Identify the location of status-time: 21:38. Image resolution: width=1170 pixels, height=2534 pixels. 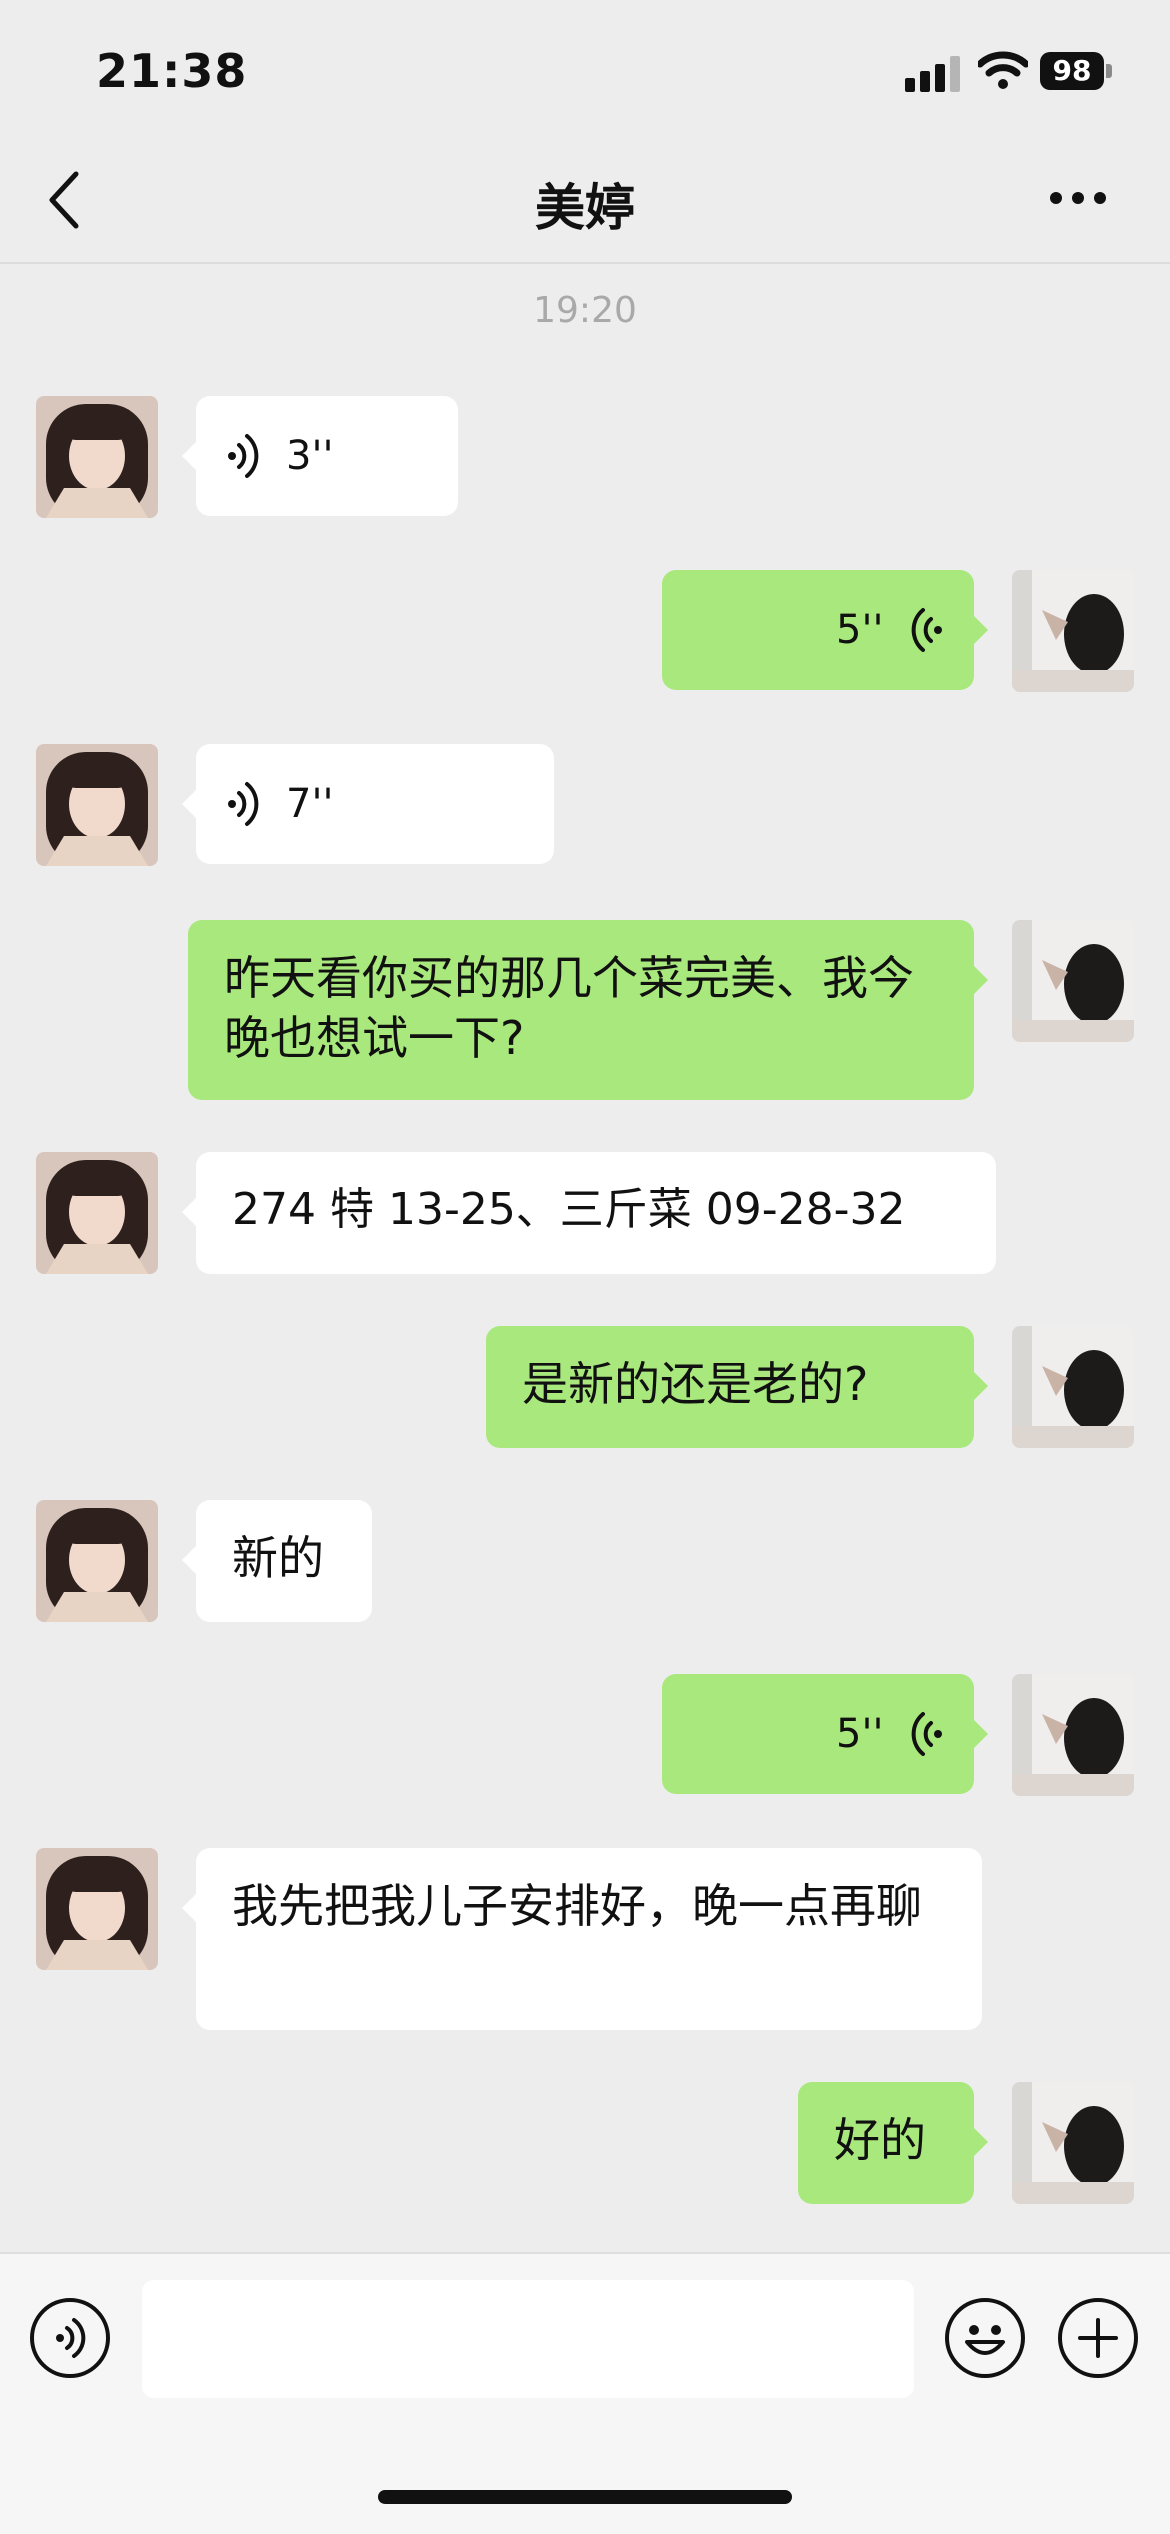
(172, 71).